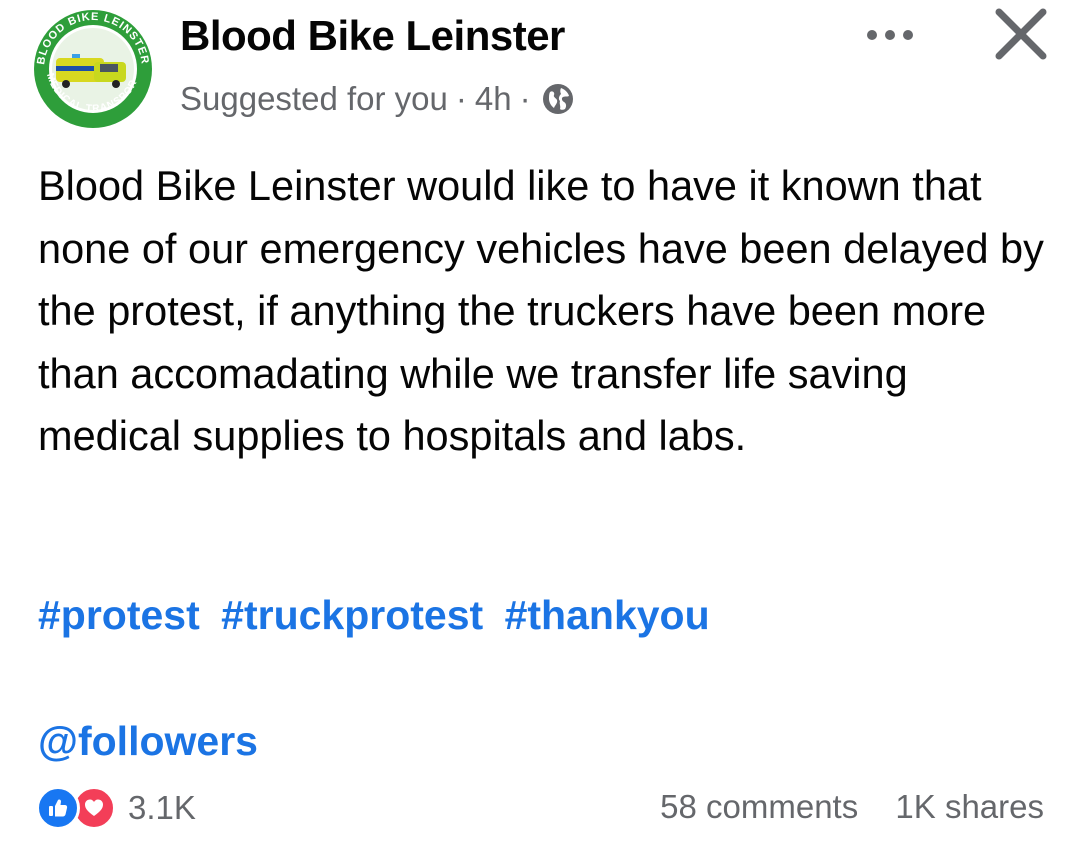 This screenshot has width=1079, height=866. I want to click on page-avatar: BLOOD BIKE LEINSTER MEDICAL TRANSPORT, so click(93, 69).